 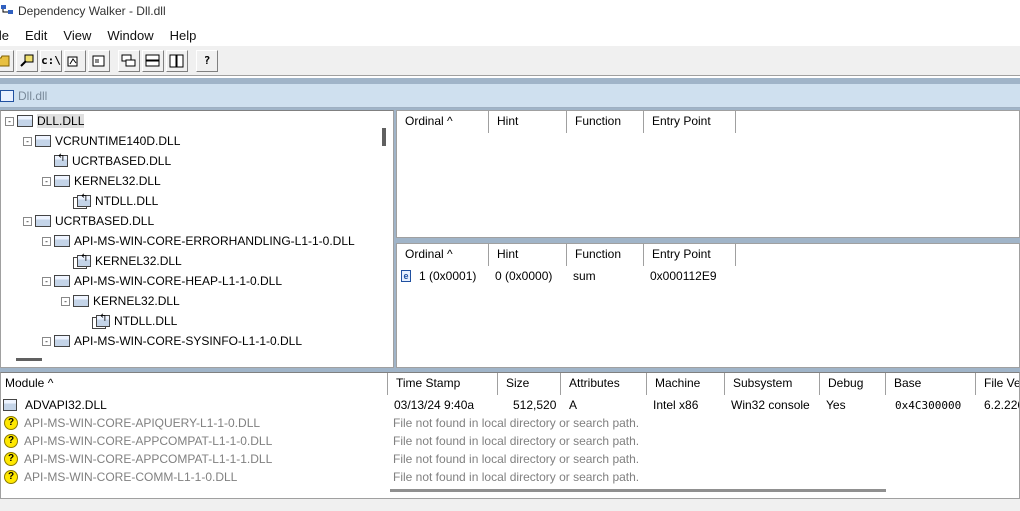 I want to click on imports-col-entry-point: Entry Point, so click(x=690, y=122).